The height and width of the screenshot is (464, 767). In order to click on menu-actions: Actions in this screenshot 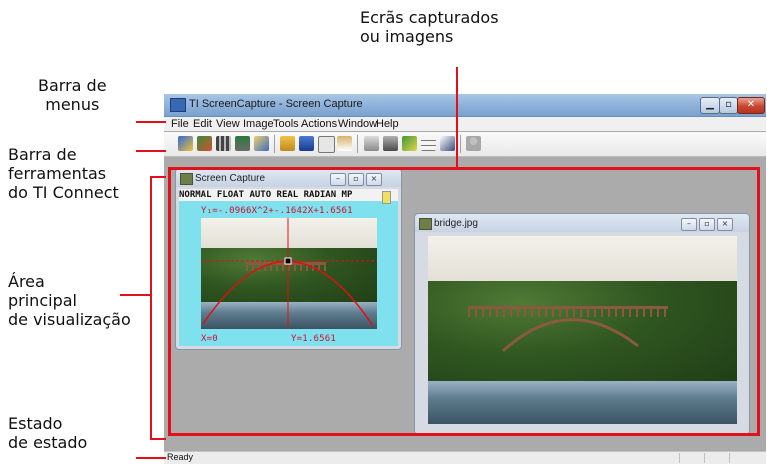, I will do `click(319, 124)`.